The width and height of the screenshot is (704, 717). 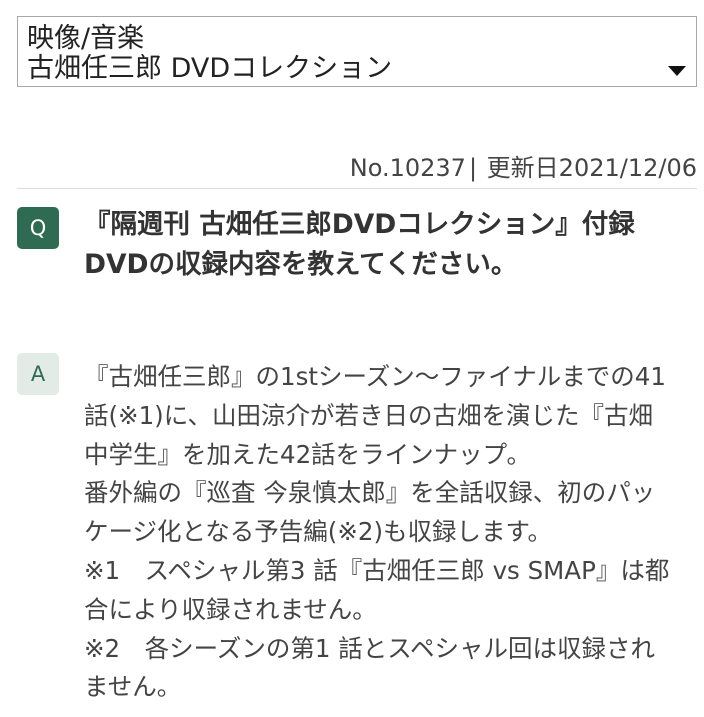 I want to click on answer-line: 番外編の『巡査 今泉慎太郎』を全話収録、初のパッ, so click(x=370, y=493).